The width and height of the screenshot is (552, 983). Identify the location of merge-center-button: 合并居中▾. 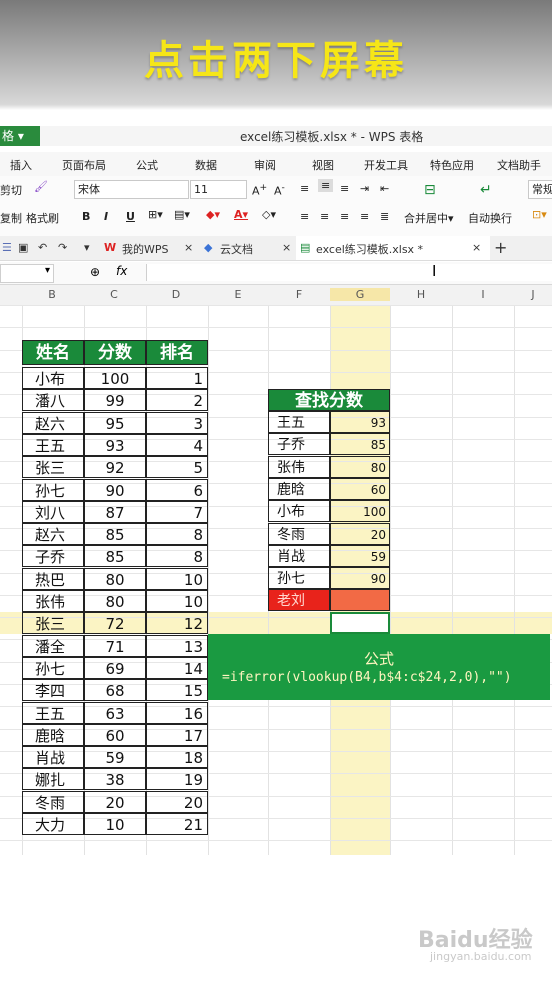
(429, 218).